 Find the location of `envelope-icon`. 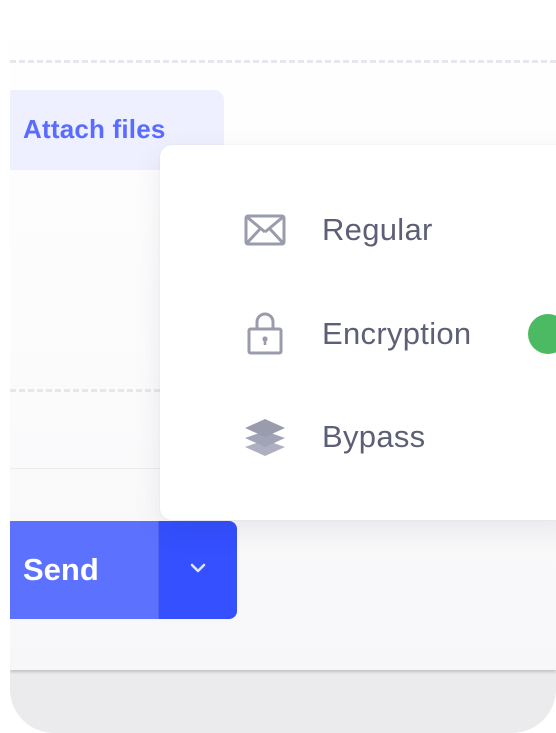

envelope-icon is located at coordinates (265, 230).